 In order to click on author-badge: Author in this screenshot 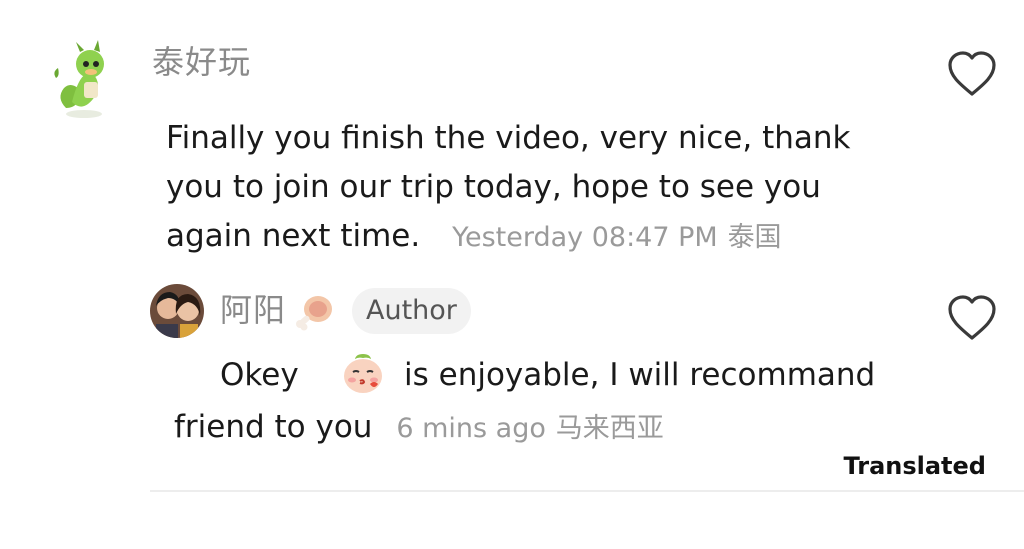, I will do `click(411, 311)`.